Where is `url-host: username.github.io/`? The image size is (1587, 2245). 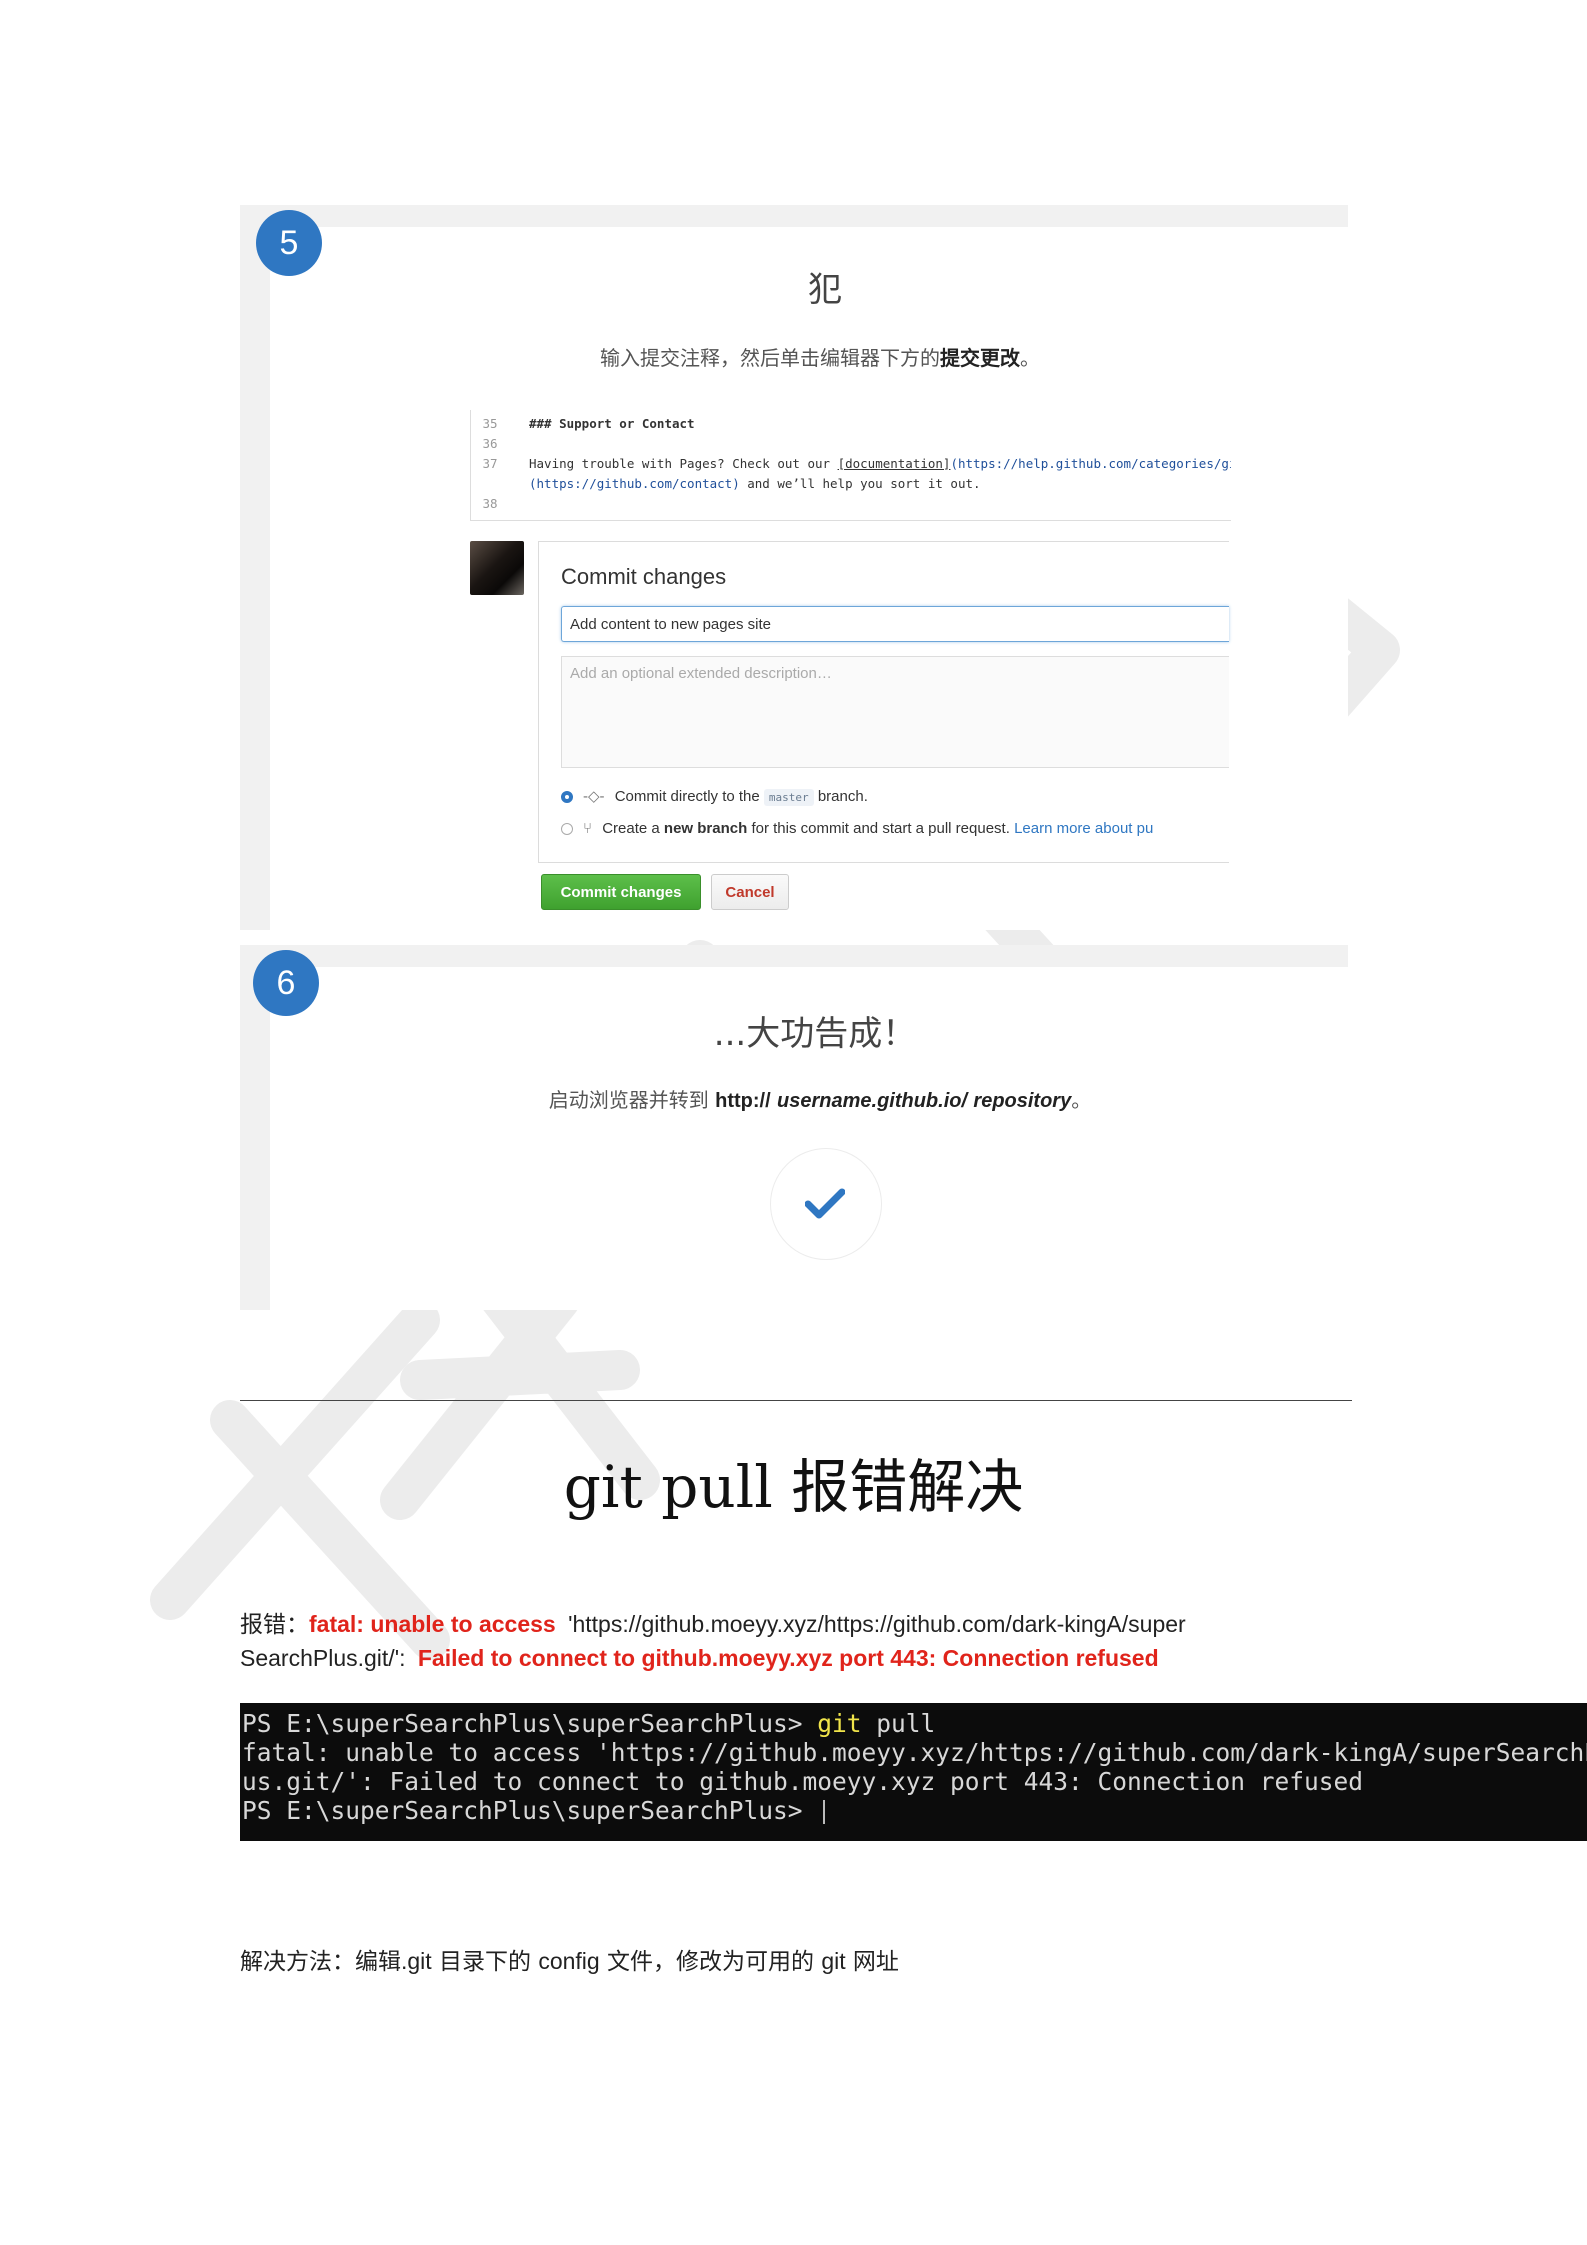 url-host: username.github.io/ is located at coordinates (872, 1101).